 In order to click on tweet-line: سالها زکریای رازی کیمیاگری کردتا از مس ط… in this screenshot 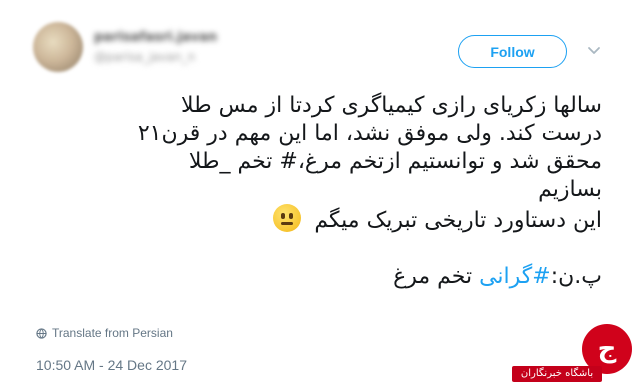, I will do `click(391, 105)`.